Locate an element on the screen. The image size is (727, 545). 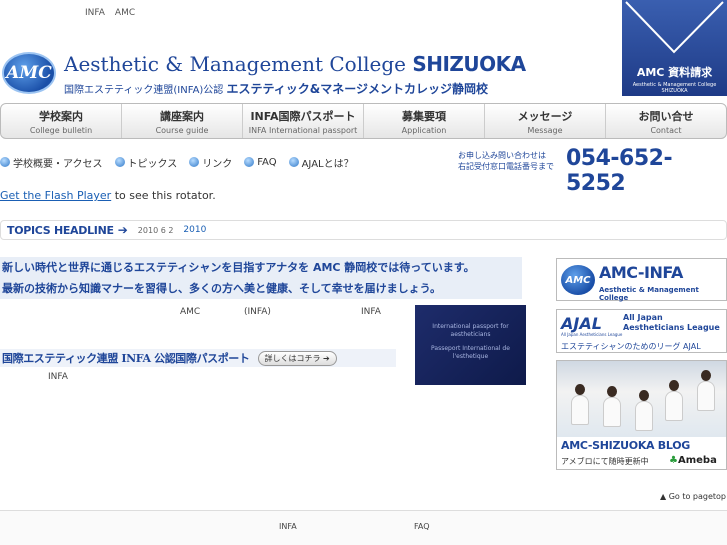
sublink-overview: 学校概要・アクセス is located at coordinates (51, 162).